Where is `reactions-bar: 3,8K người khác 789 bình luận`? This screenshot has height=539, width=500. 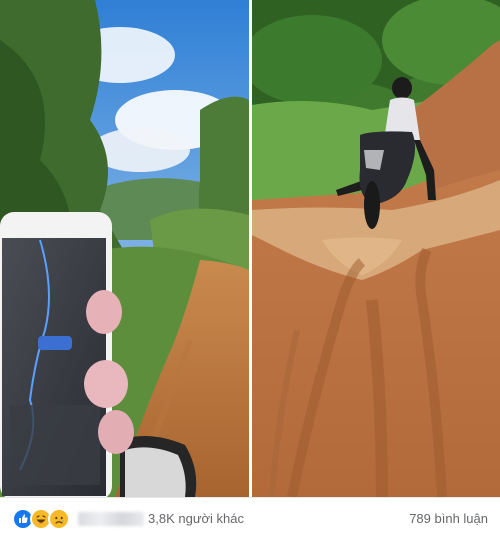
reactions-bar: 3,8K người khác 789 bình luận is located at coordinates (250, 518).